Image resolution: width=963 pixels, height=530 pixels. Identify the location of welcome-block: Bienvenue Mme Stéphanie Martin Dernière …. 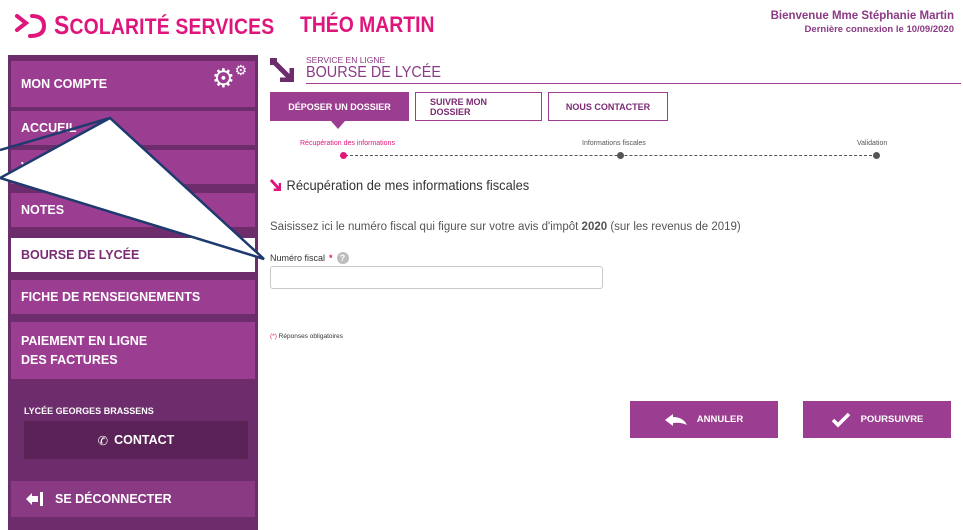
(862, 22).